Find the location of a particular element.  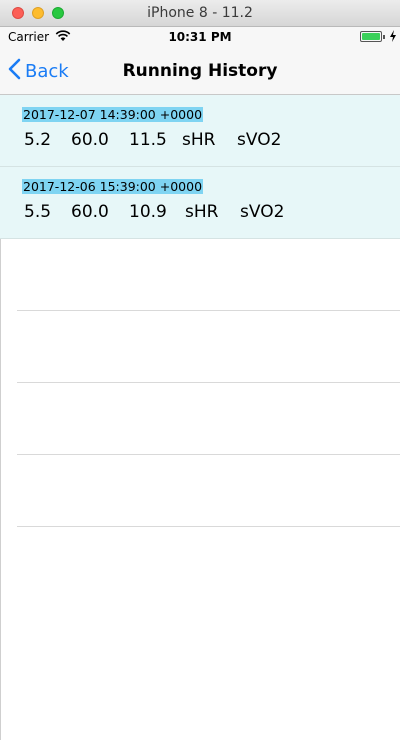

window-title: iPhone 8 - 11.2 is located at coordinates (200, 13).